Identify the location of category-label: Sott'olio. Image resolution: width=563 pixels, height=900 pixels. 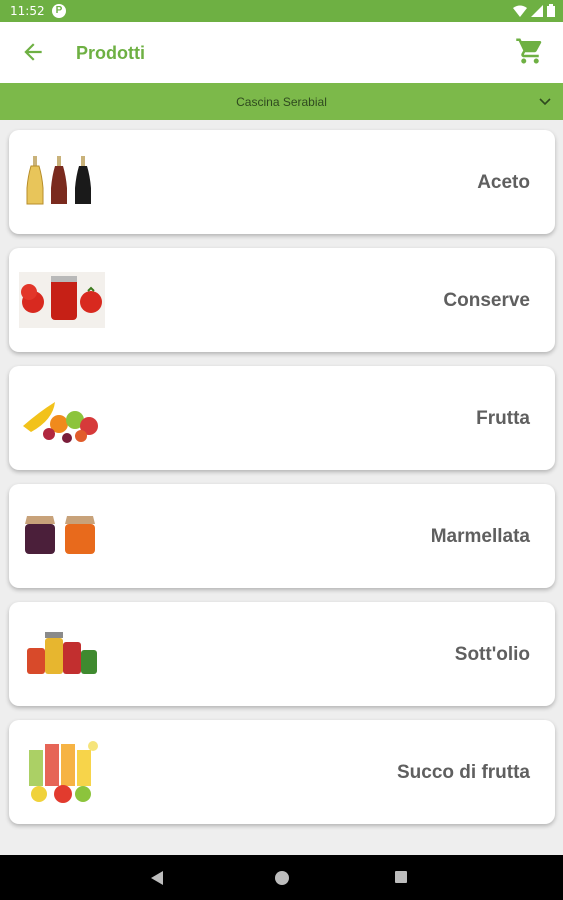
(492, 654).